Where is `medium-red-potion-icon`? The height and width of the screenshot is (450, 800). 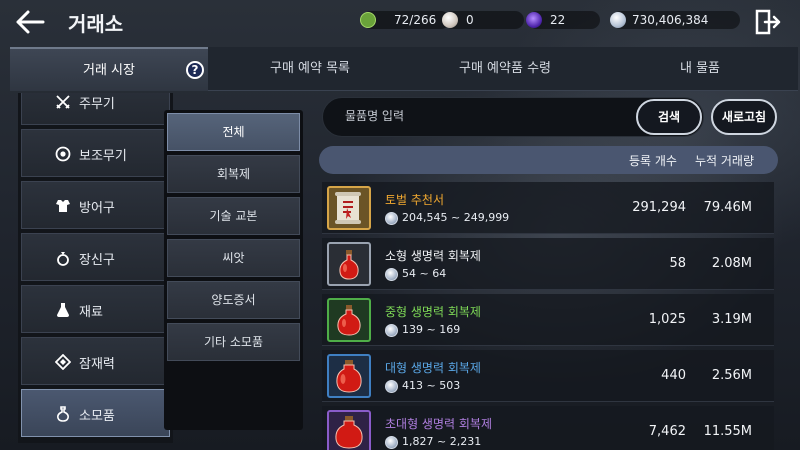 medium-red-potion-icon is located at coordinates (349, 320).